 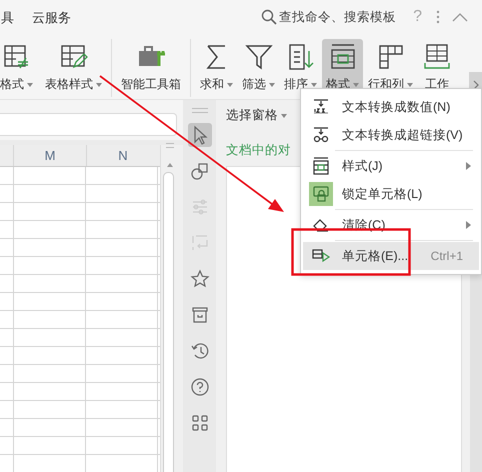 I want to click on shortcut-label: Ctrl+1, so click(x=446, y=256).